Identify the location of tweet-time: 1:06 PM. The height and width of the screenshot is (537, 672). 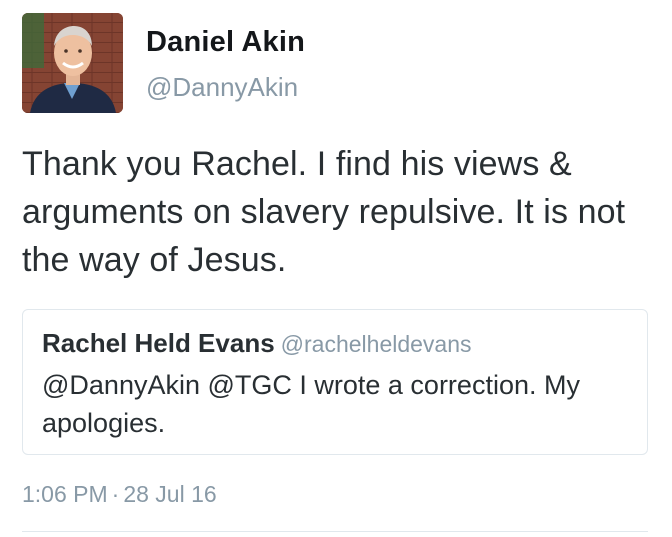
(65, 494).